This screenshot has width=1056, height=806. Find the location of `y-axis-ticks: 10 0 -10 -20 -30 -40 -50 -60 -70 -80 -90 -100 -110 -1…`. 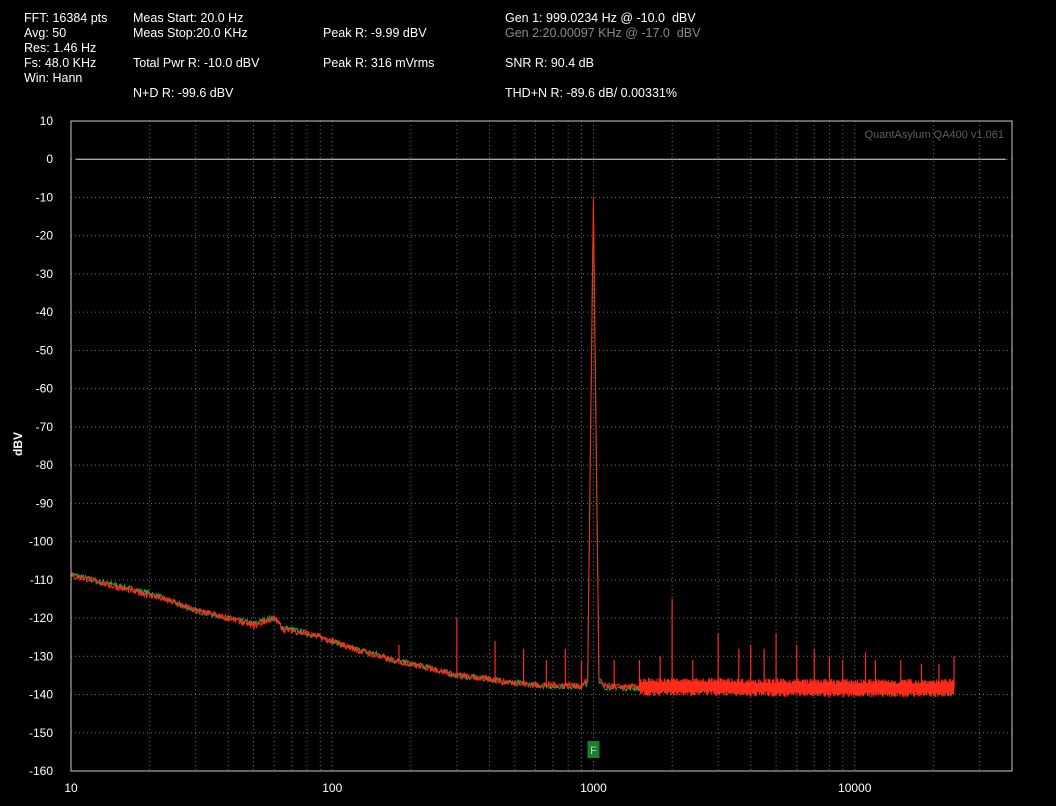

y-axis-ticks: 10 0 -10 -20 -30 -40 -50 -60 -70 -80 -90 -100 -110 -1… is located at coordinates (41, 446).